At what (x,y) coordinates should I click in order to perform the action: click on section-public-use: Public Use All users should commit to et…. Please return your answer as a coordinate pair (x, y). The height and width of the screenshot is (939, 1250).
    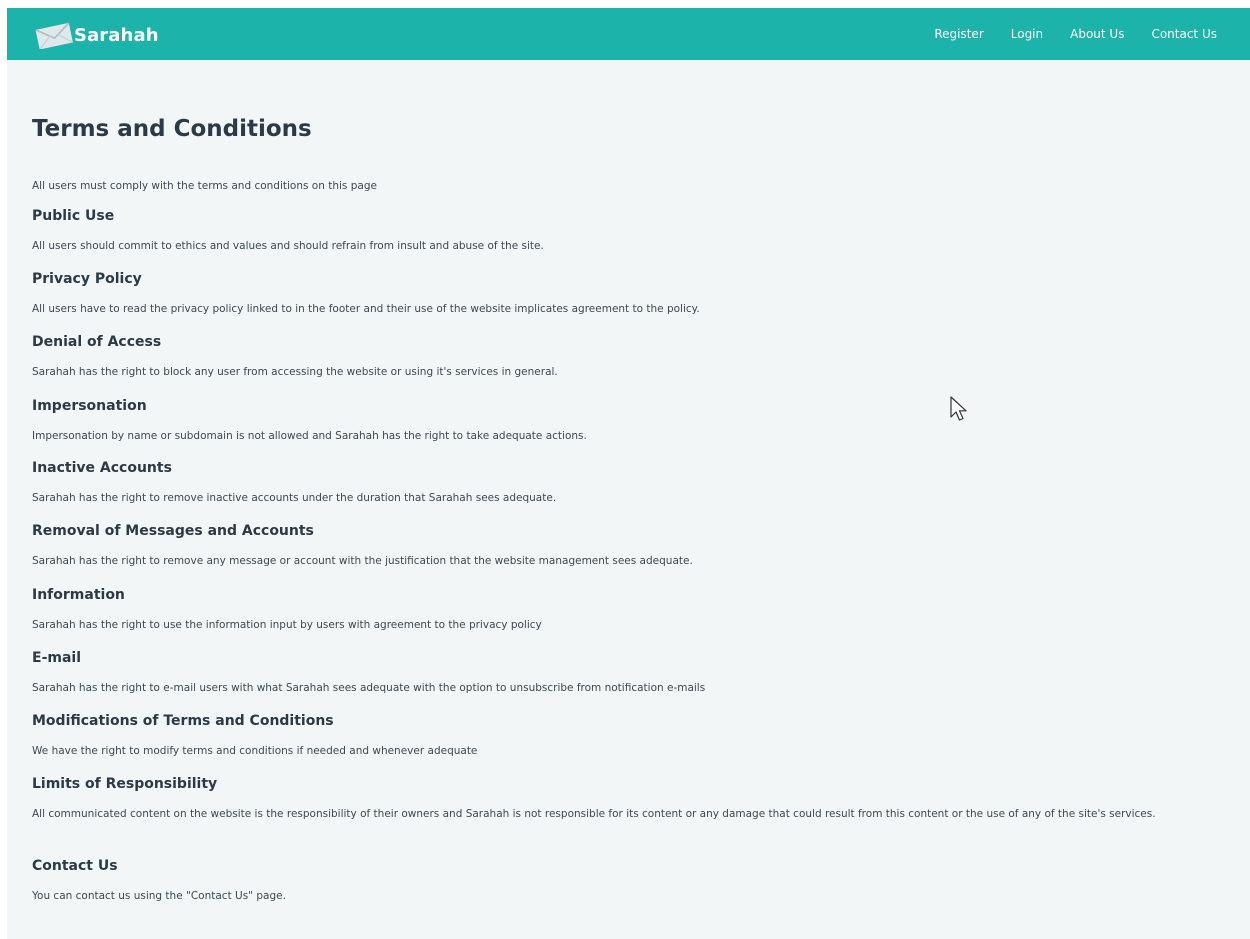
    Looking at the image, I should click on (629, 230).